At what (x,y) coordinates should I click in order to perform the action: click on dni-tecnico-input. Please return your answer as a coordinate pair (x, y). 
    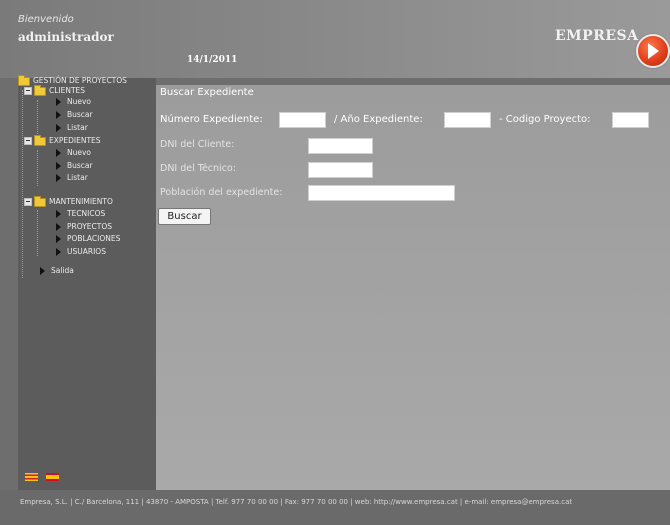
    Looking at the image, I should click on (340, 170).